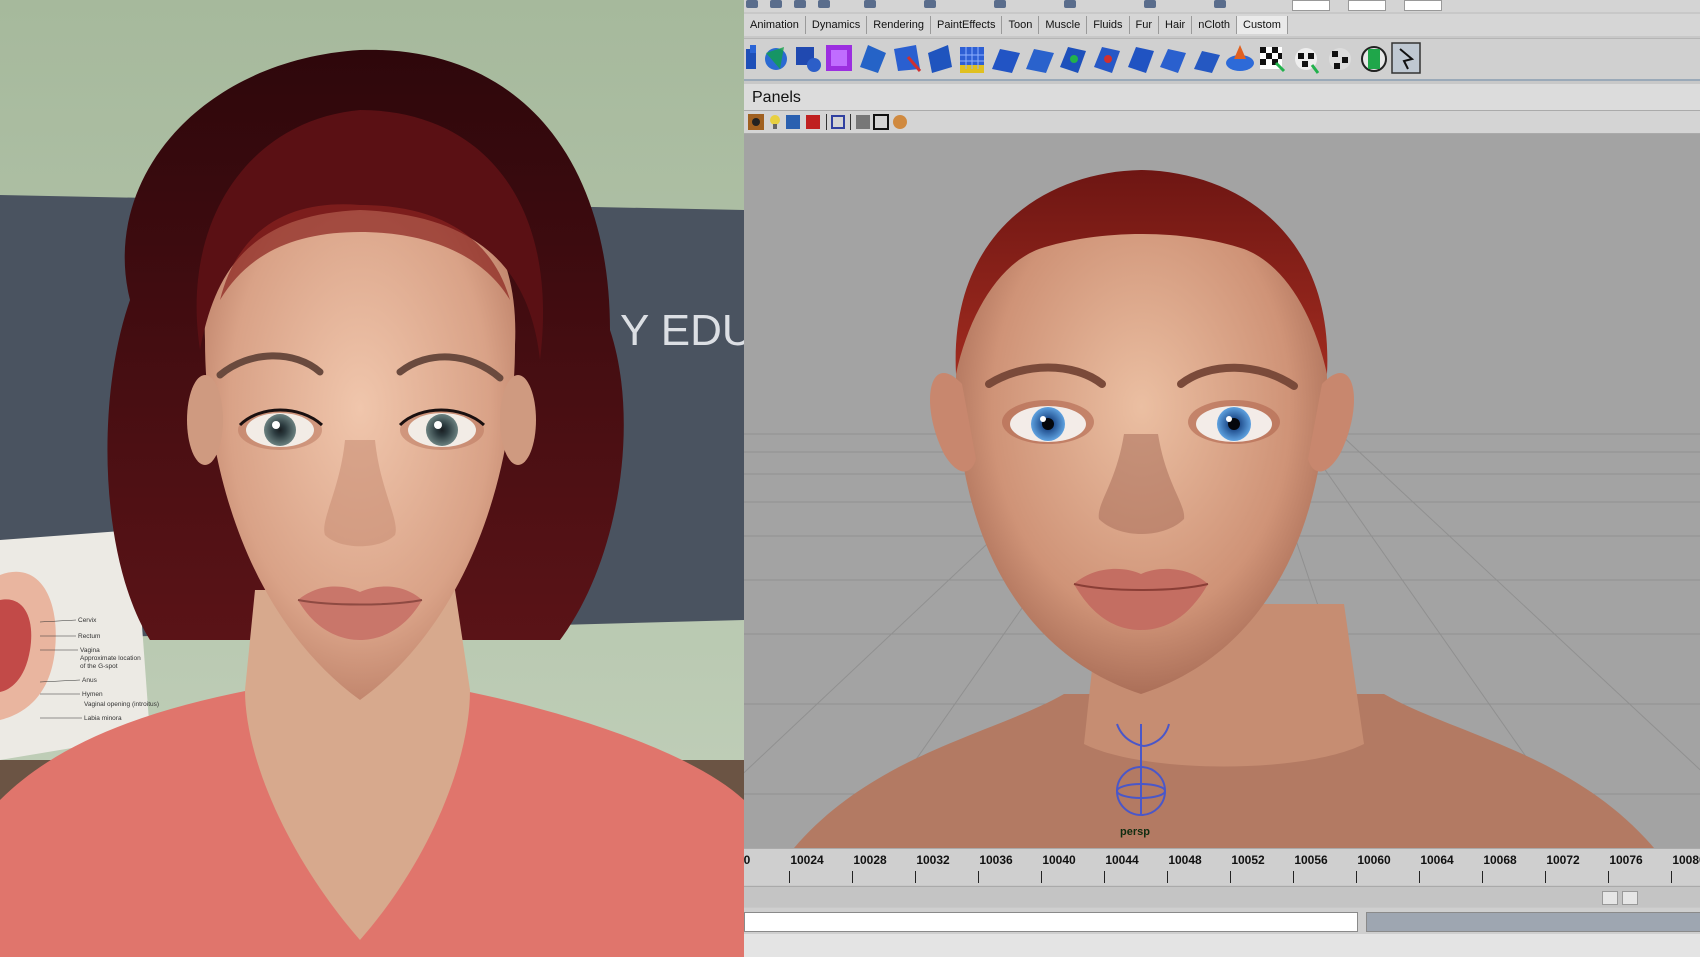 The height and width of the screenshot is (957, 1700). What do you see at coordinates (776, 58) in the screenshot?
I see `sphere-tool-icon` at bounding box center [776, 58].